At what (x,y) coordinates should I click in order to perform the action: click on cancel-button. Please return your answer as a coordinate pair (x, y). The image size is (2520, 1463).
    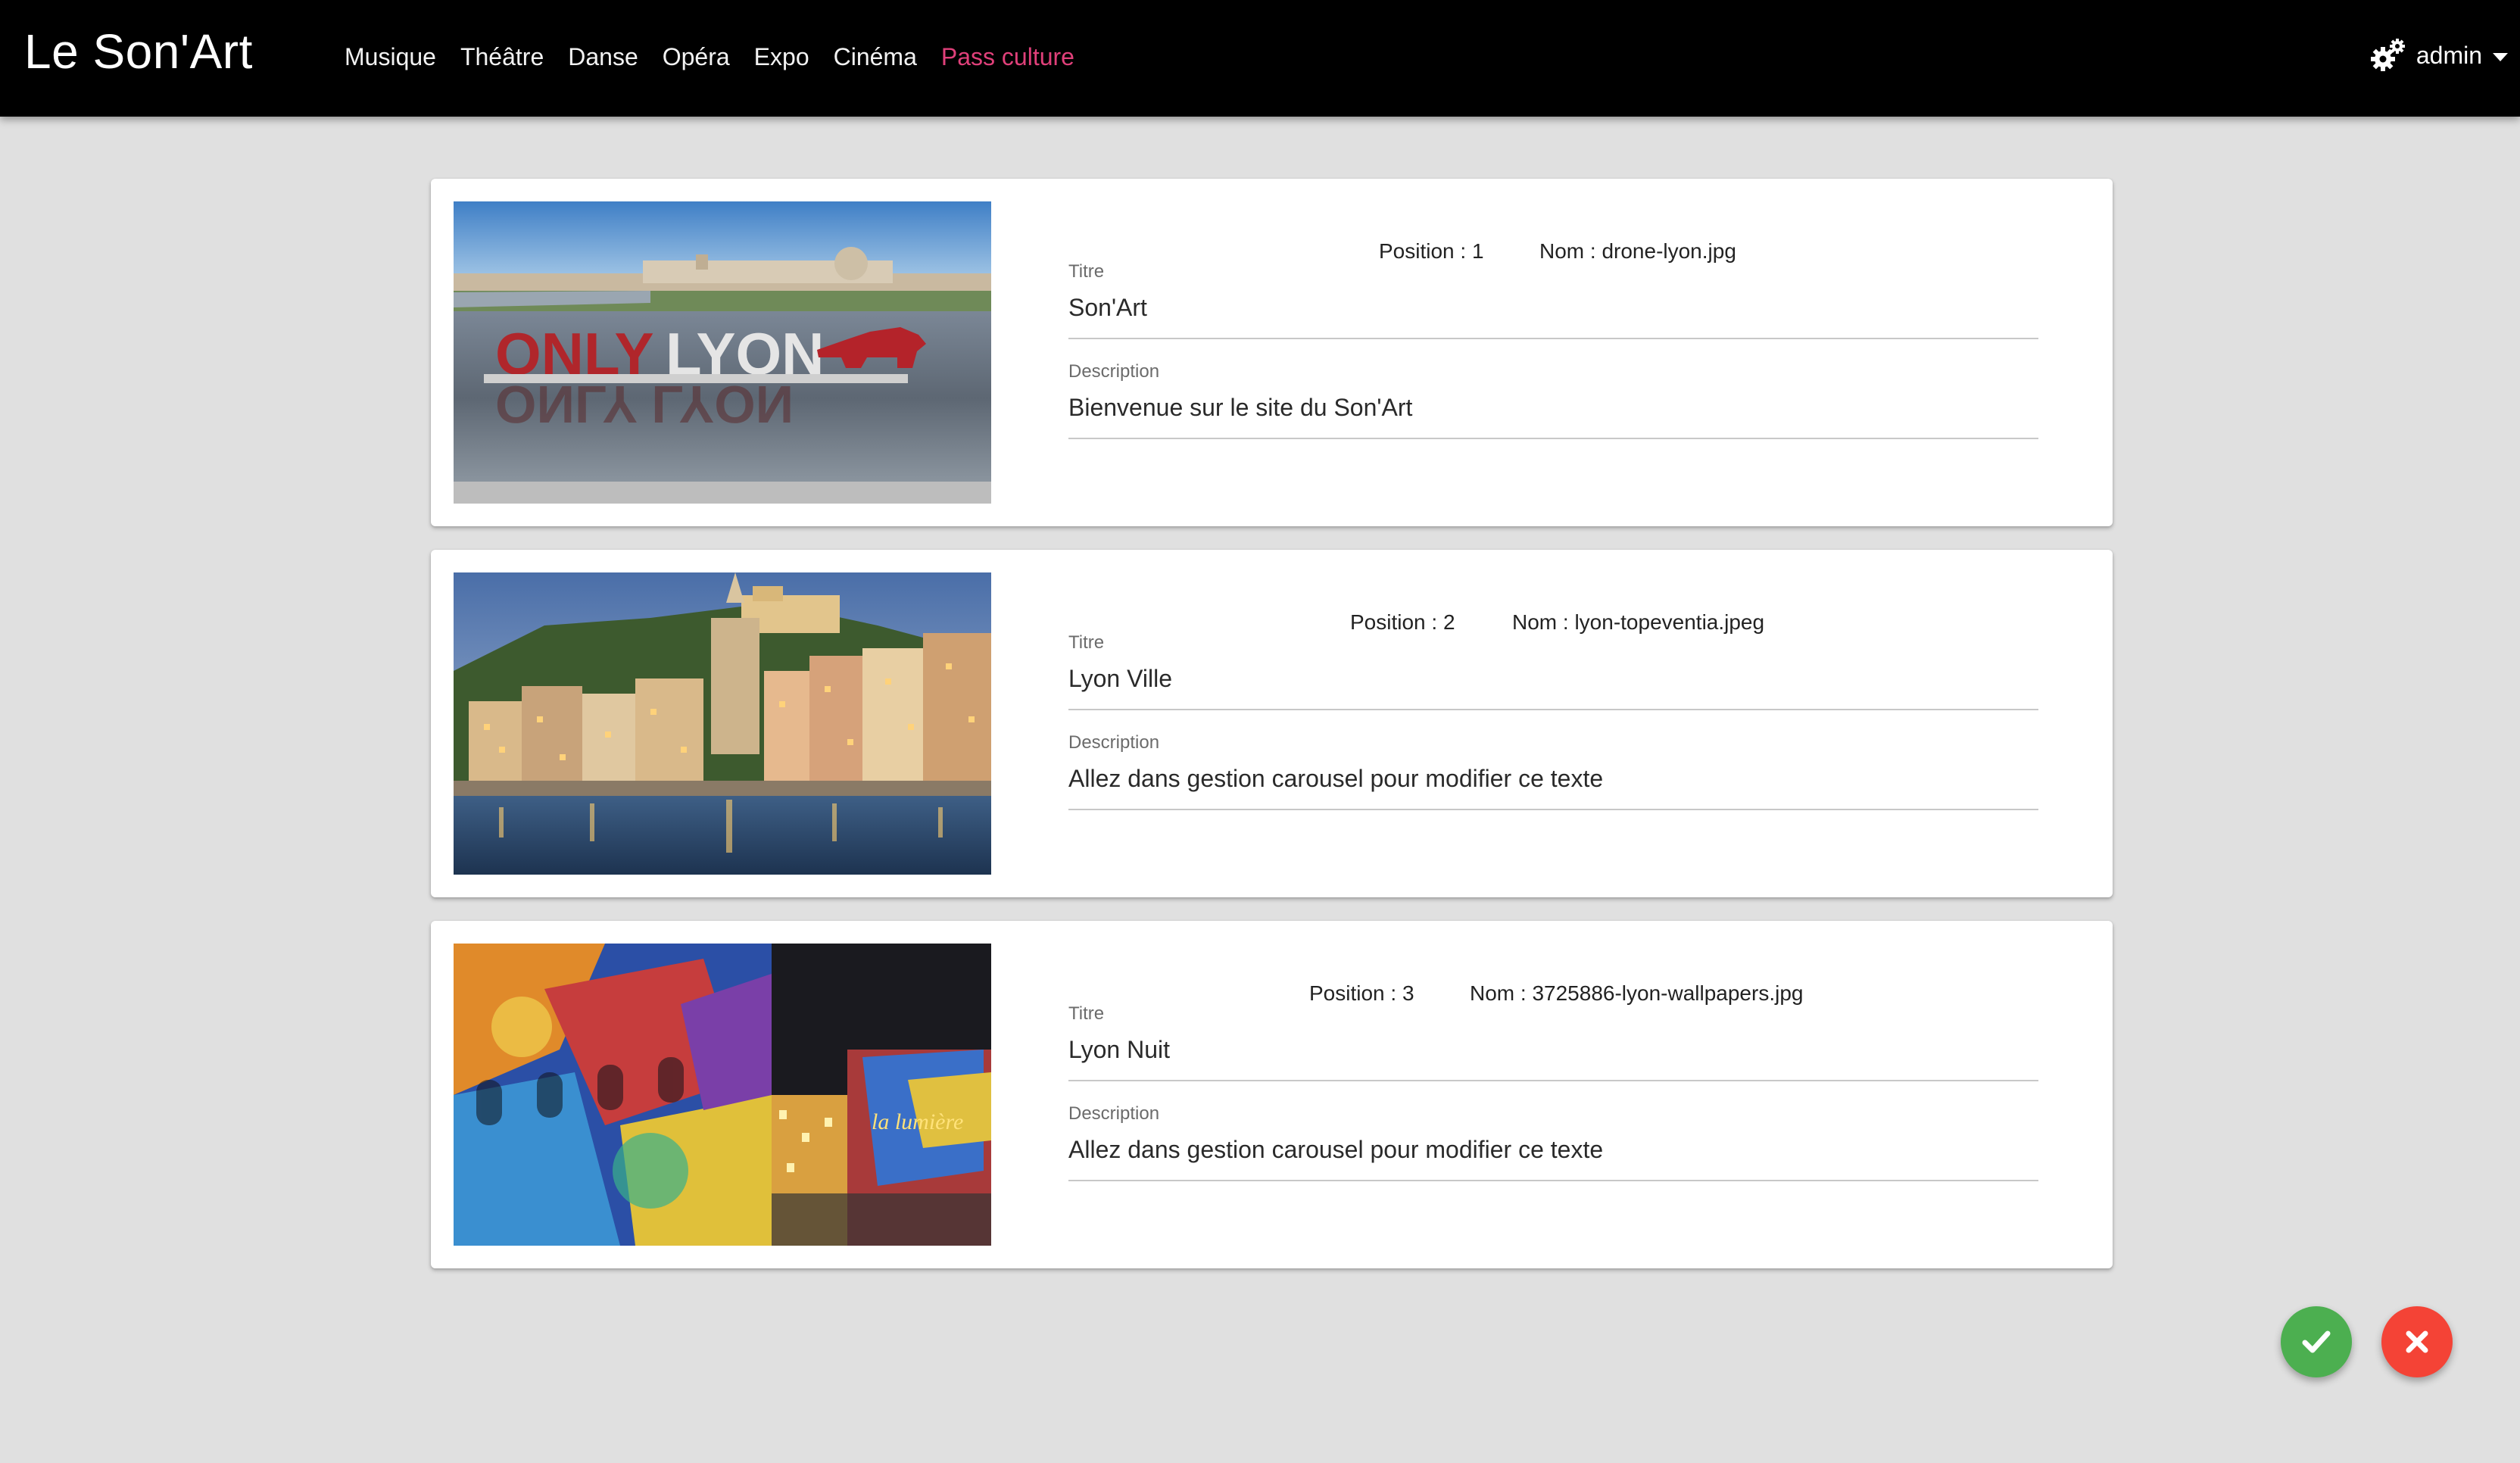
    Looking at the image, I should click on (2417, 1341).